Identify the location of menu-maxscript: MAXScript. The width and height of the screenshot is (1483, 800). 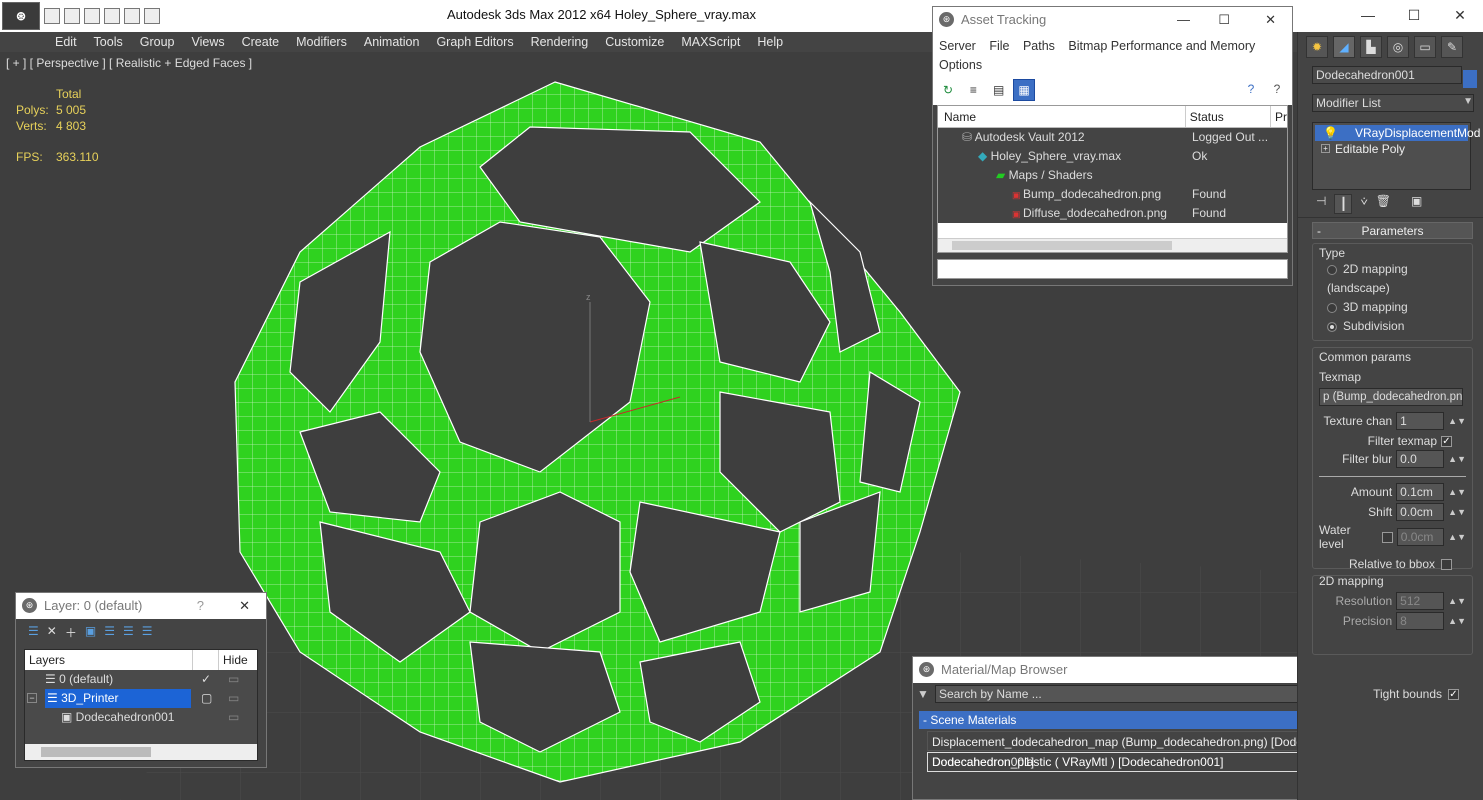
(716, 42).